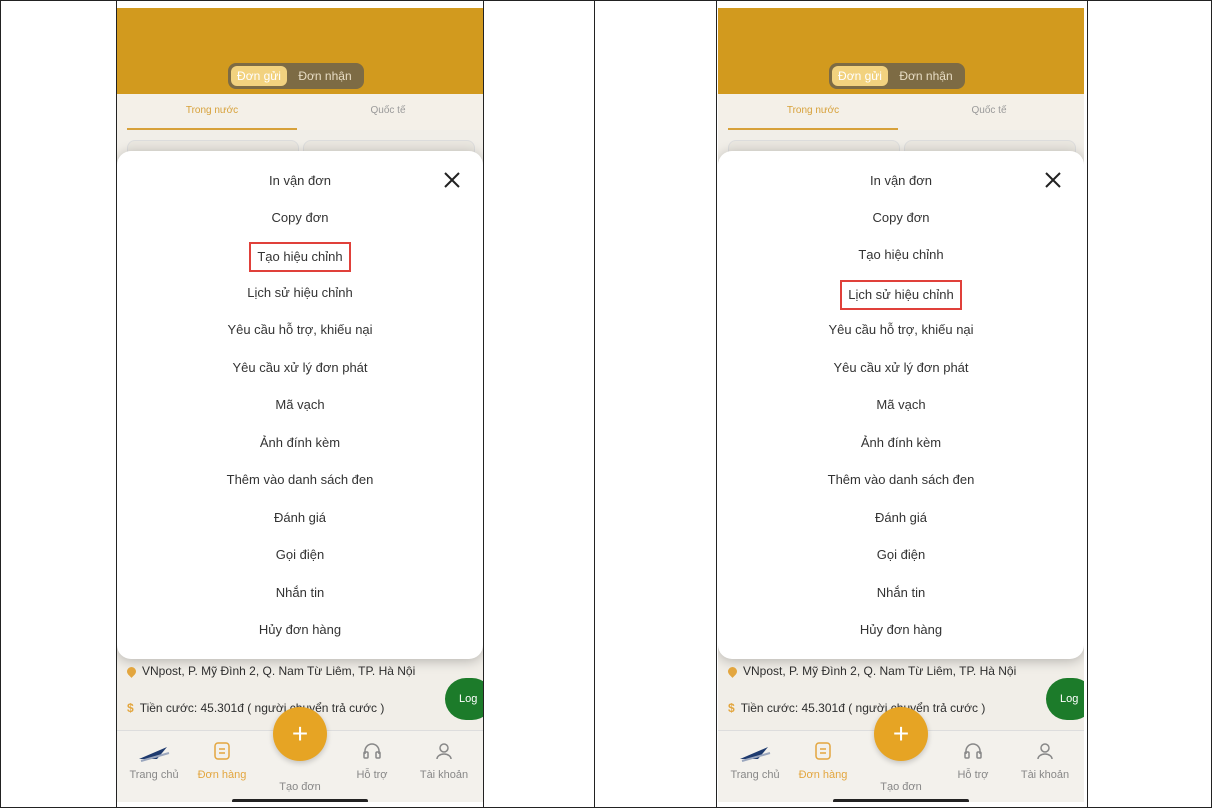  What do you see at coordinates (901, 787) in the screenshot?
I see `nav-create-order-label: Tạo đơn` at bounding box center [901, 787].